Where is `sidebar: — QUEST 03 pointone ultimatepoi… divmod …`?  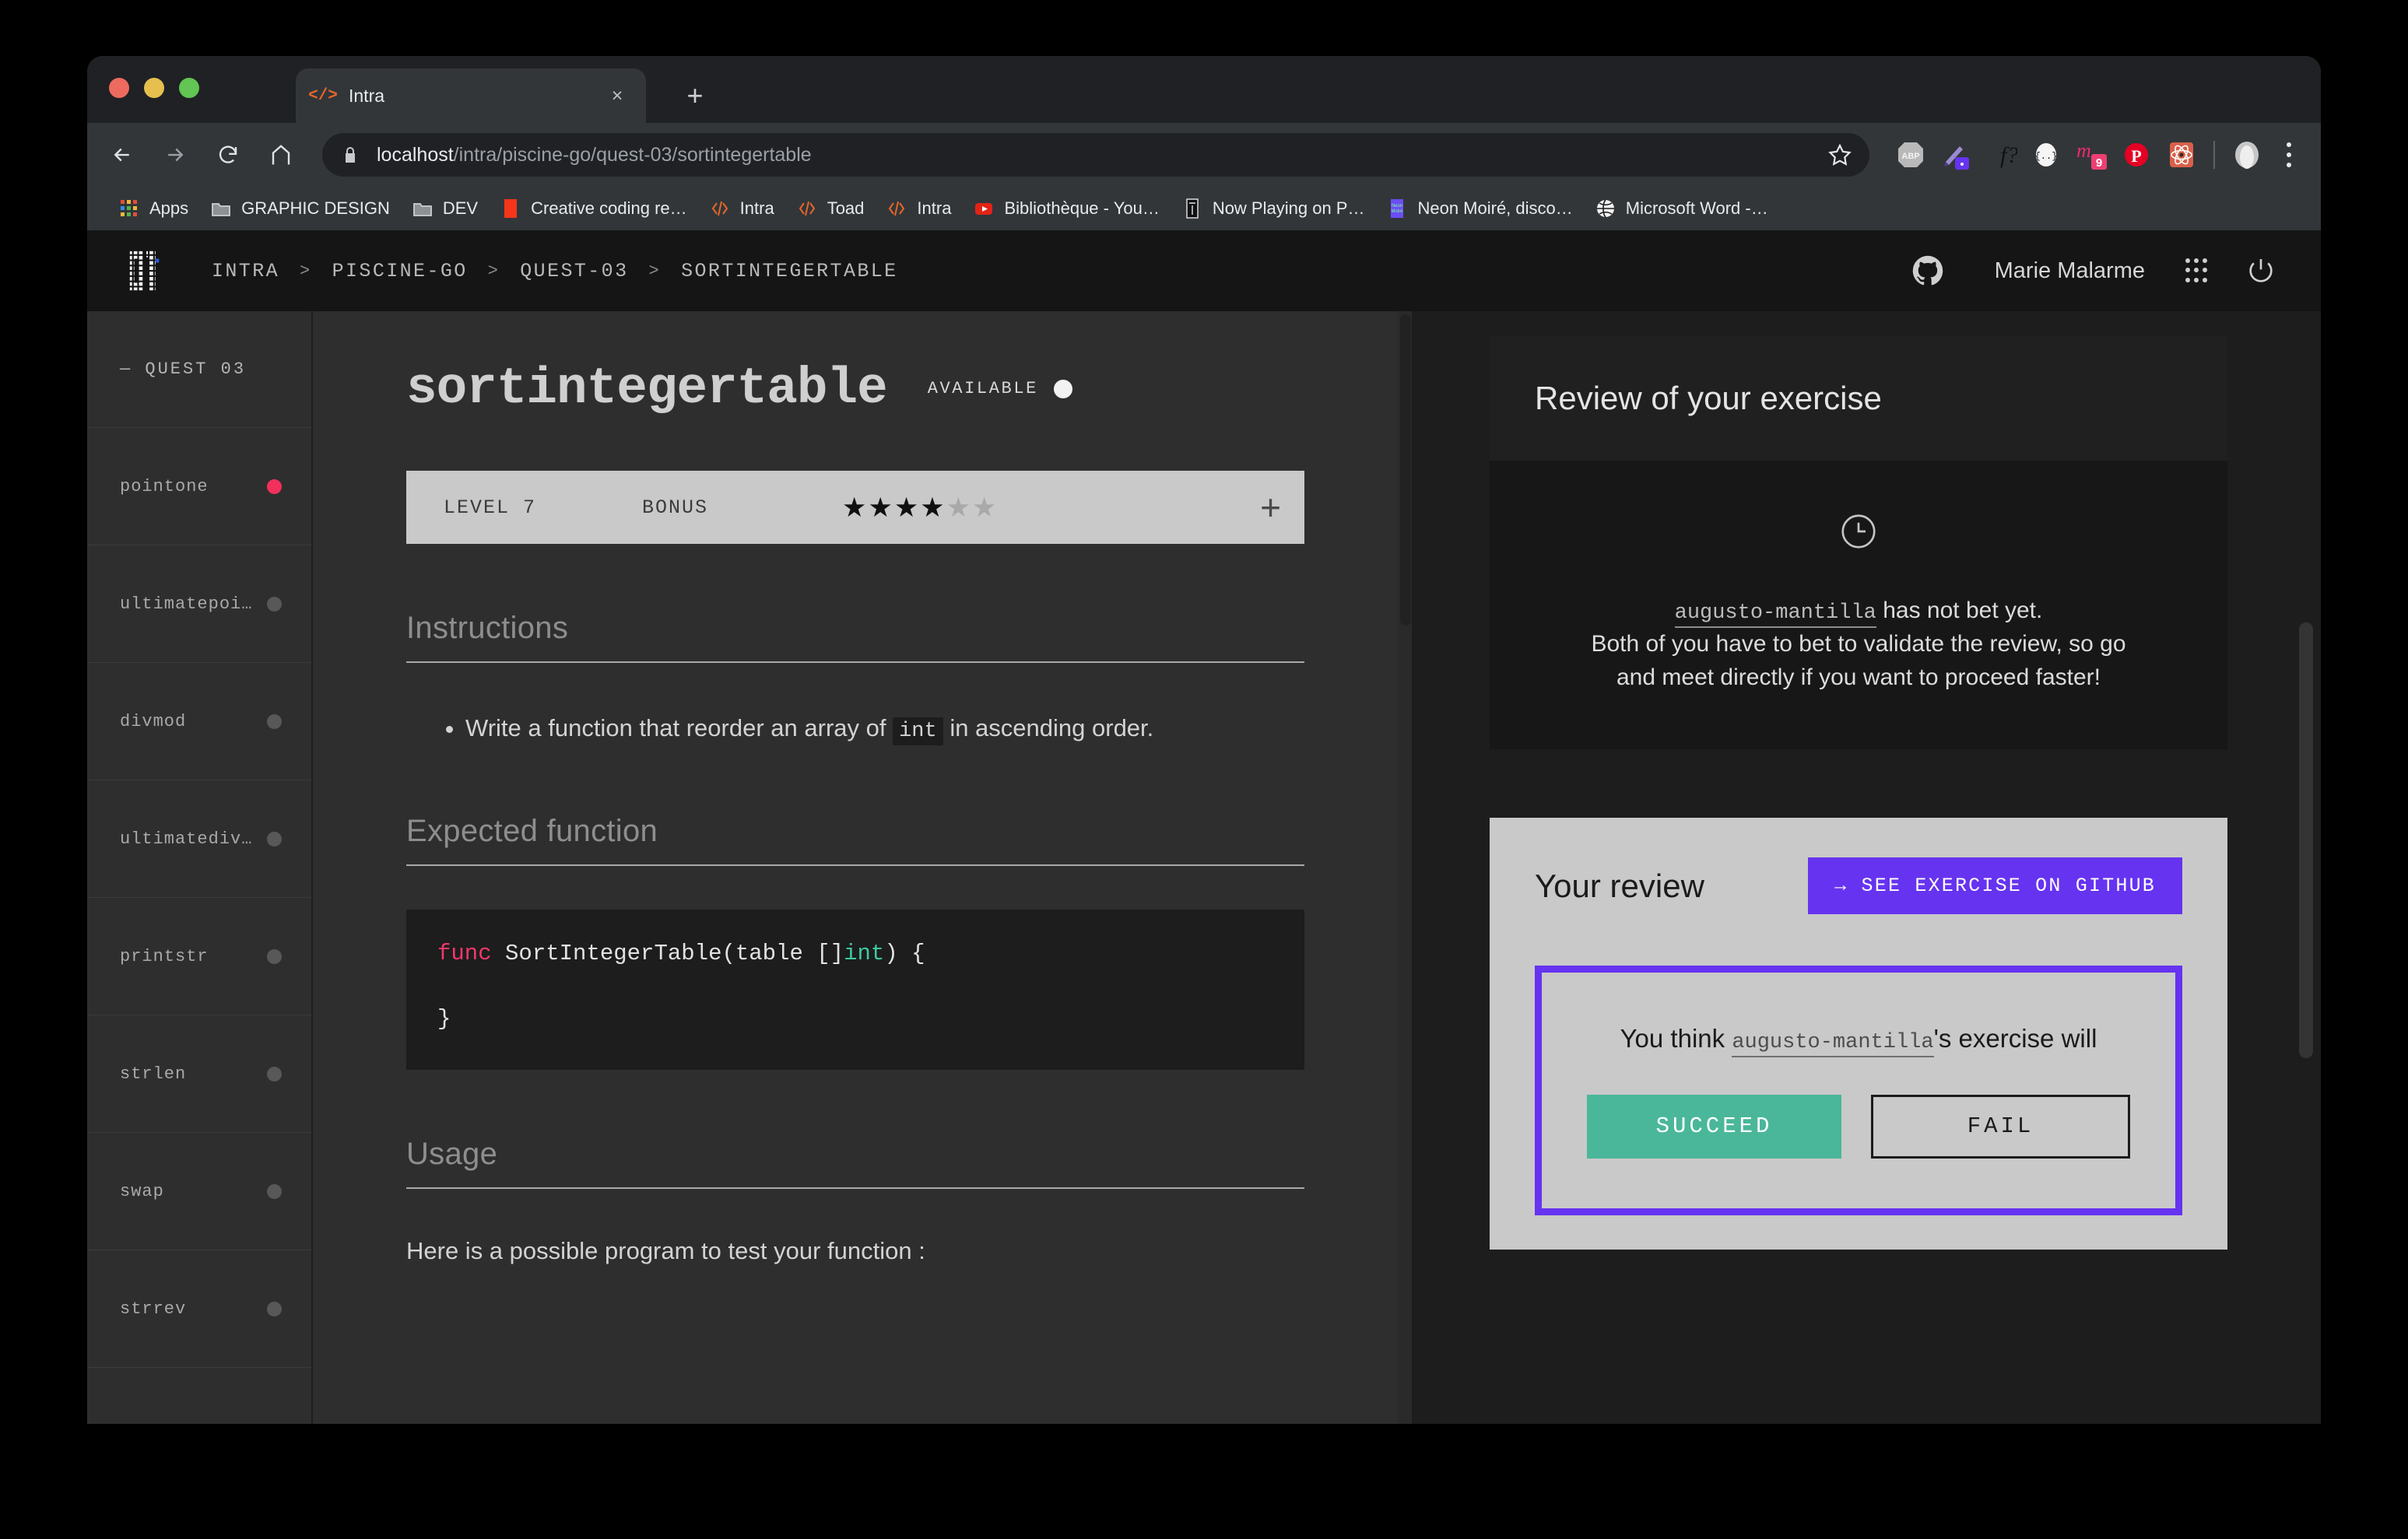
sidebar: — QUEST 03 pointone ultimatepoi… divmod … is located at coordinates (200, 868).